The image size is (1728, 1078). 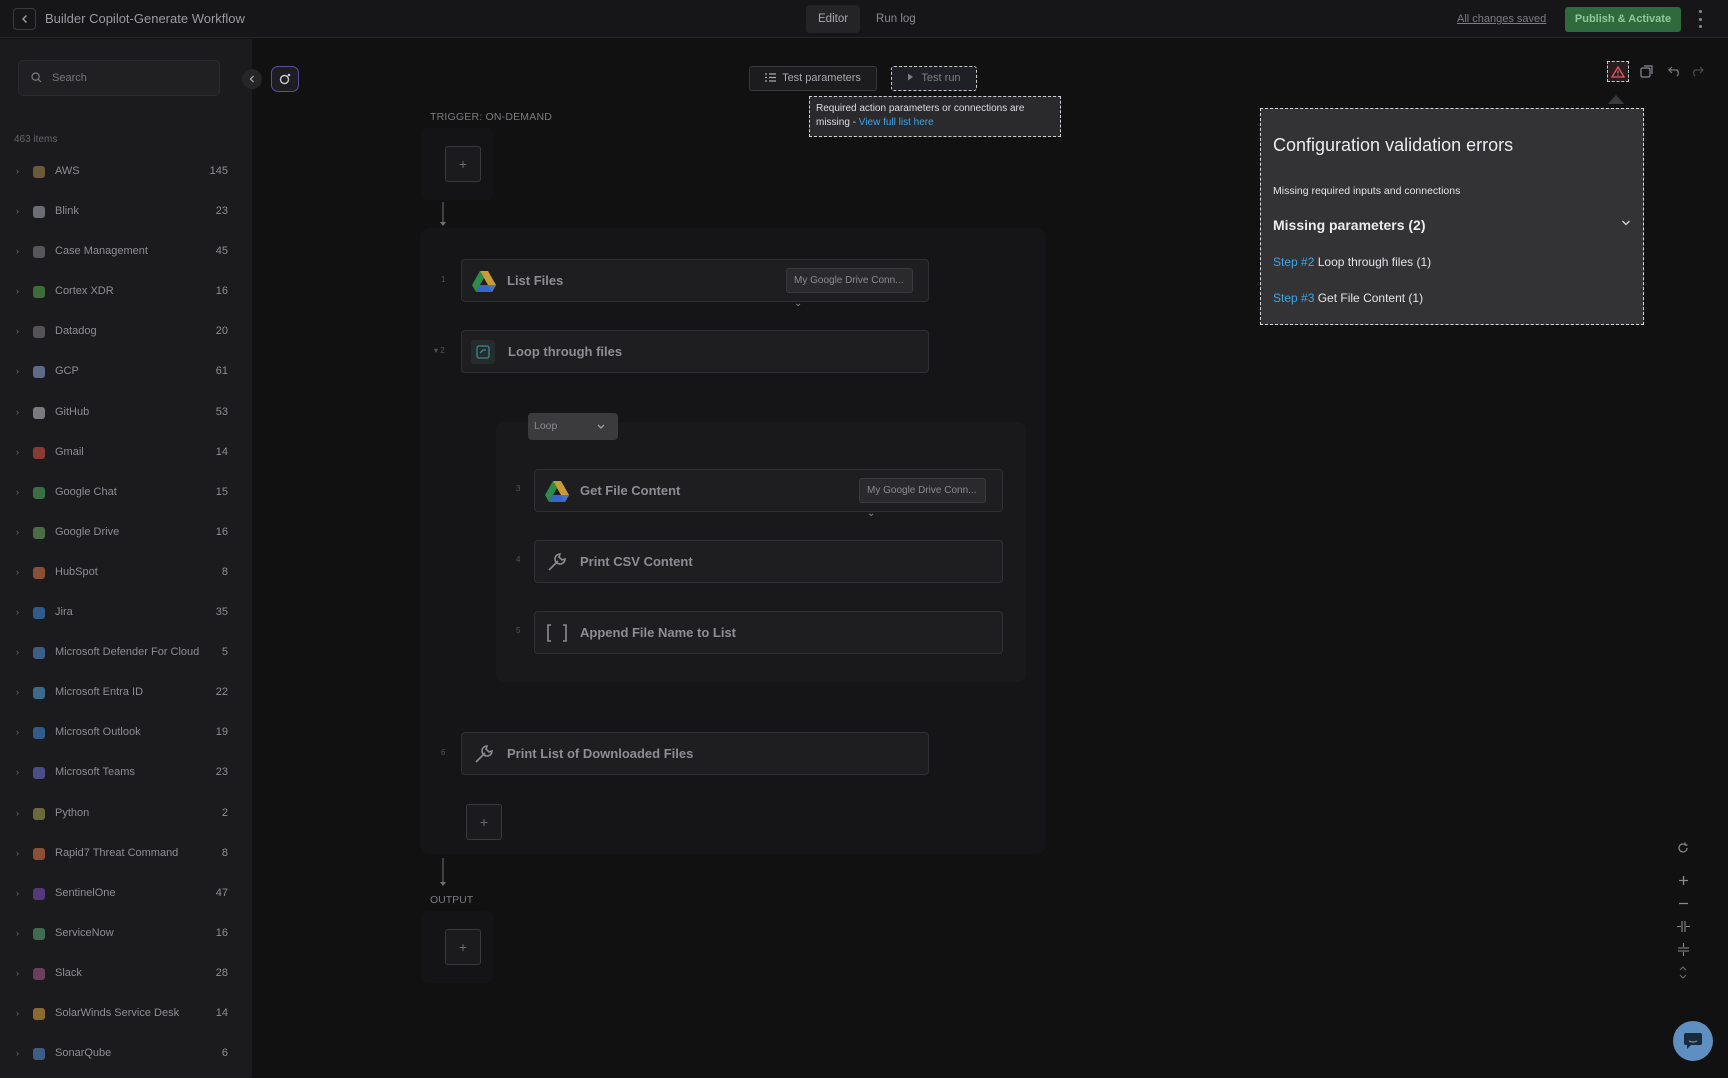 What do you see at coordinates (443, 752) in the screenshot?
I see `step-number: 6` at bounding box center [443, 752].